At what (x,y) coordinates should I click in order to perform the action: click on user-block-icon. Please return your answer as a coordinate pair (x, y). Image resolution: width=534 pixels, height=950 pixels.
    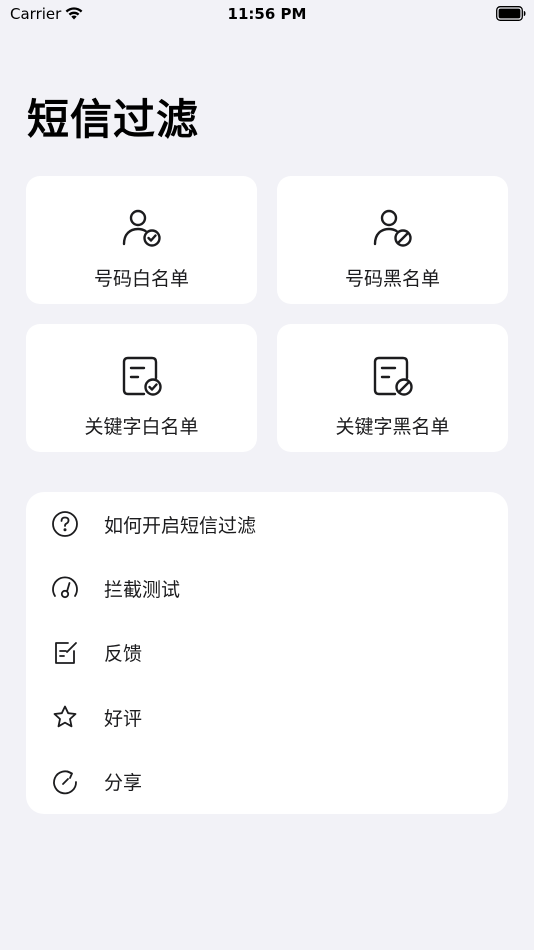
    Looking at the image, I should click on (392, 228).